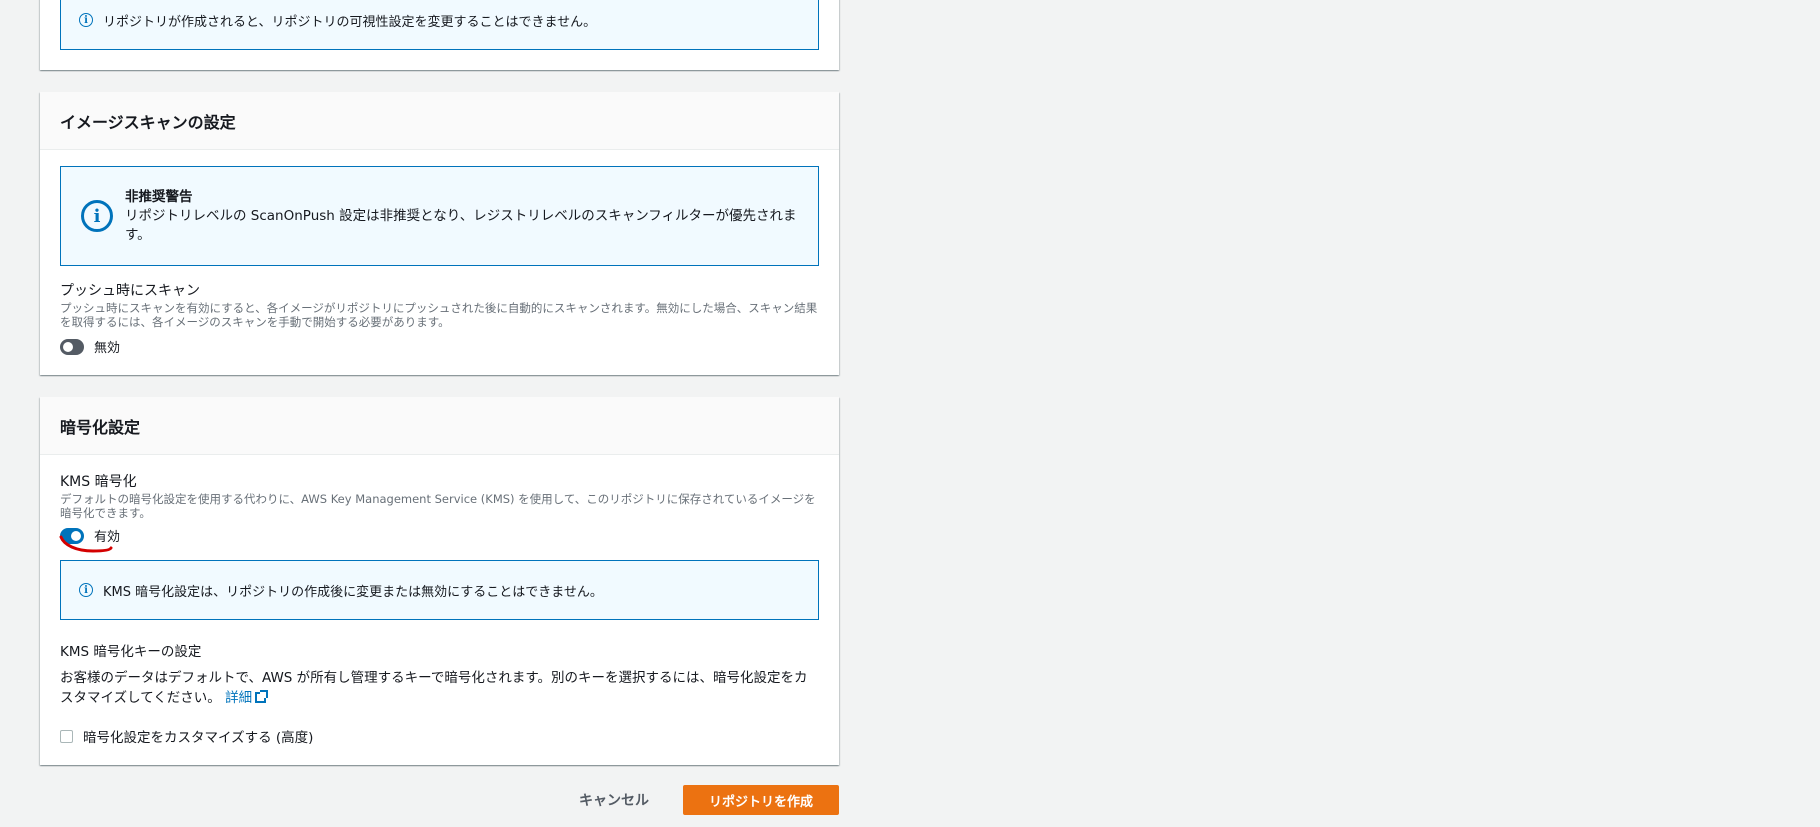 This screenshot has width=1820, height=827. What do you see at coordinates (350, 22) in the screenshot?
I see `visibility-notice-text: リポジトリが作成されると、リポジトリの可視性設定を変更することはできません。` at bounding box center [350, 22].